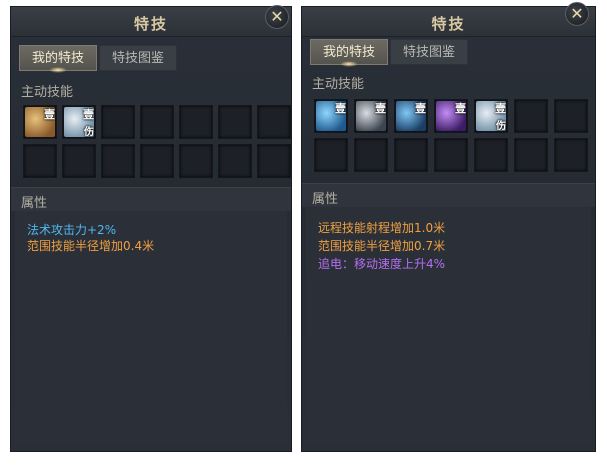  What do you see at coordinates (382, 228) in the screenshot?
I see `attribute-line: 远程技能射程增加1.0米` at bounding box center [382, 228].